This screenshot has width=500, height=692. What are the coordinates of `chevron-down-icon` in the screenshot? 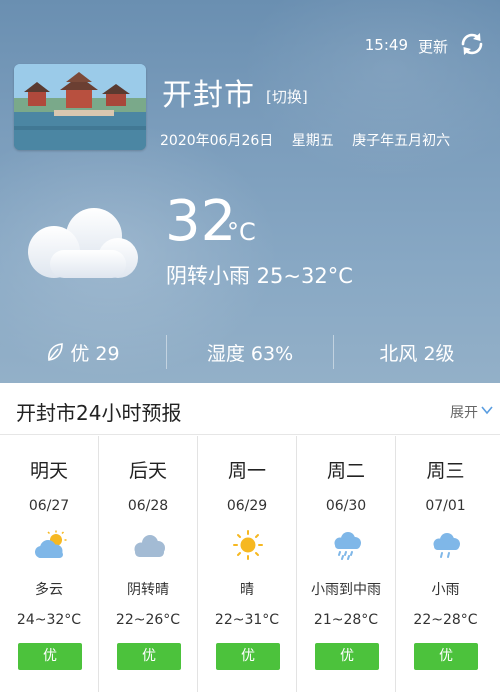 It's located at (487, 410).